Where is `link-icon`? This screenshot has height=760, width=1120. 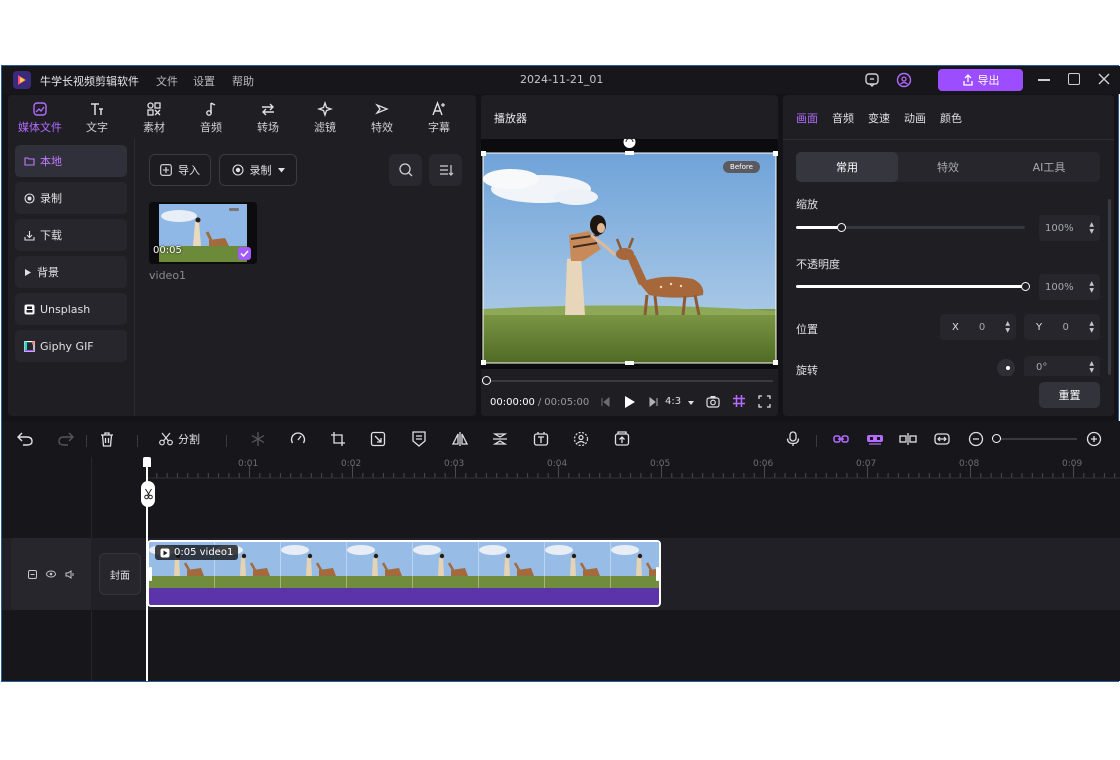
link-icon is located at coordinates (841, 439).